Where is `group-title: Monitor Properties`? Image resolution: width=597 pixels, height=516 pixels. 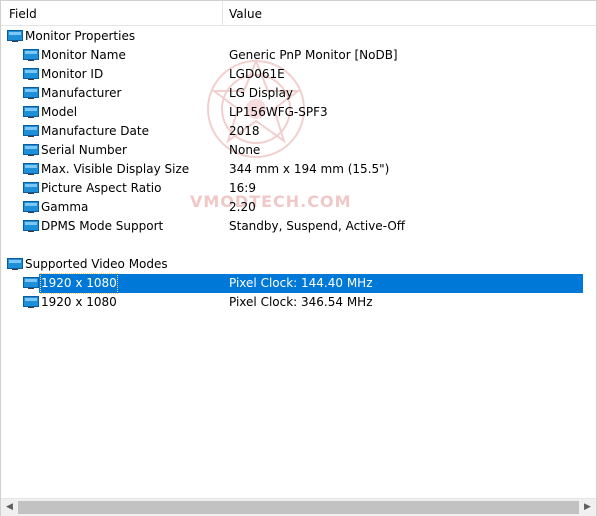 group-title: Monitor Properties is located at coordinates (80, 36).